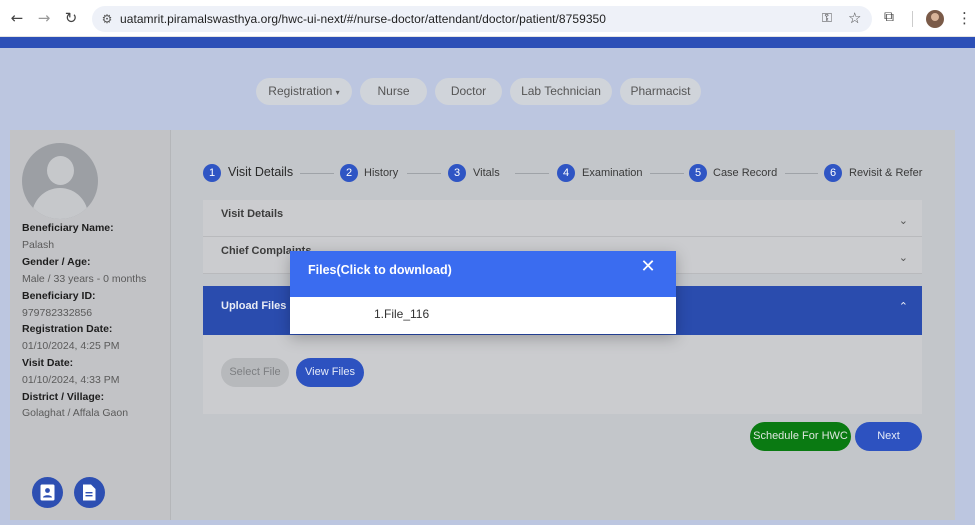 The height and width of the screenshot is (525, 975). What do you see at coordinates (71, 18) in the screenshot?
I see `reload-icon: ↻` at bounding box center [71, 18].